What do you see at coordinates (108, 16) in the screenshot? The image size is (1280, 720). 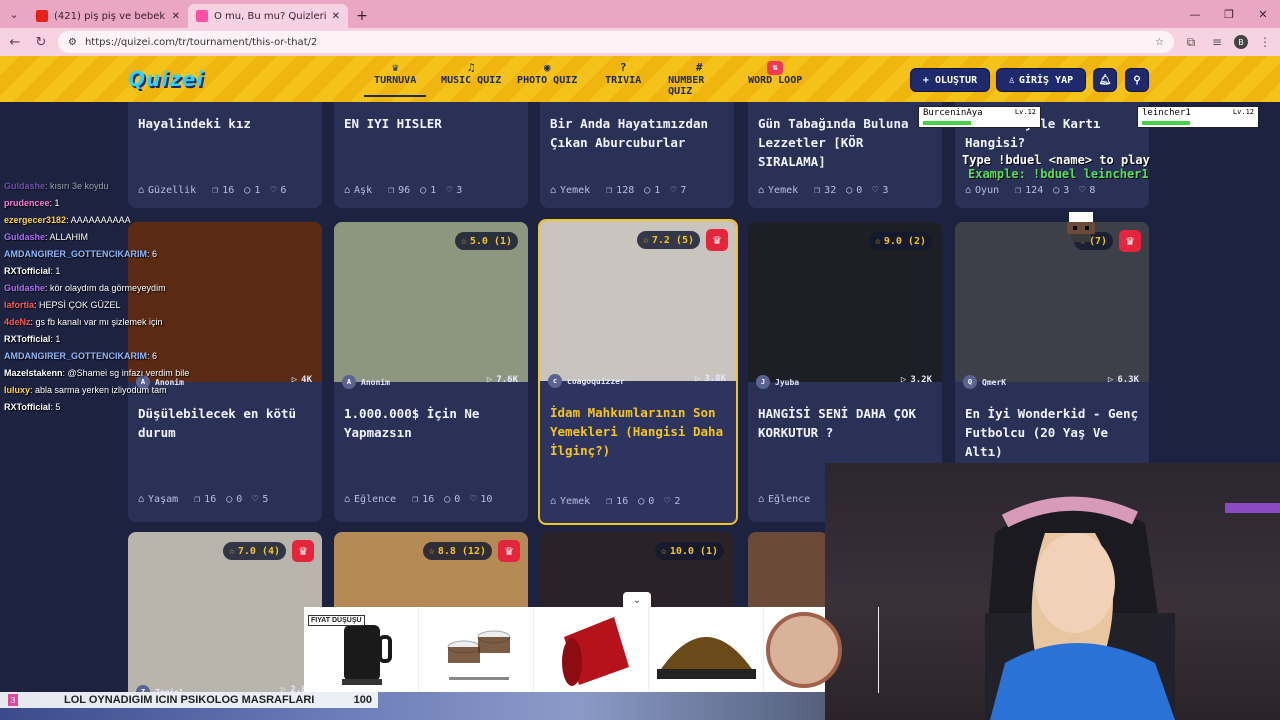 I see `browser-tab-youtube: (421) piş piş ve bebek uyku mü... ✕` at bounding box center [108, 16].